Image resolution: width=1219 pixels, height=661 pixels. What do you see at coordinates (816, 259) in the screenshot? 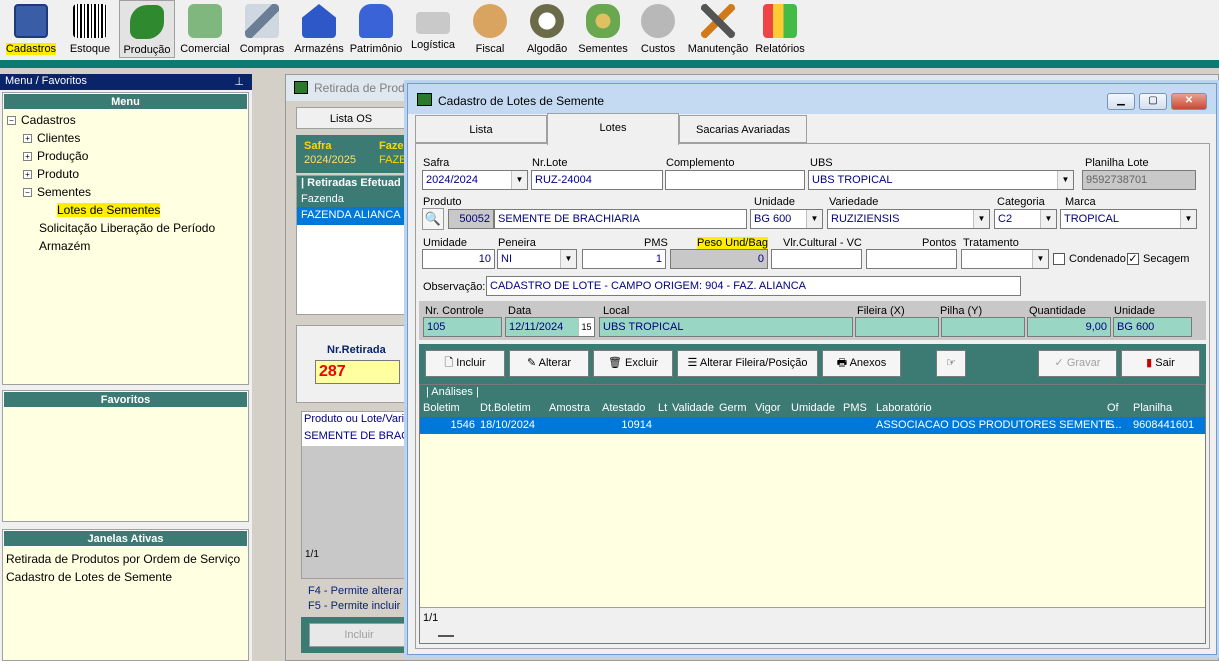
I see `vlr-cultural-field` at bounding box center [816, 259].